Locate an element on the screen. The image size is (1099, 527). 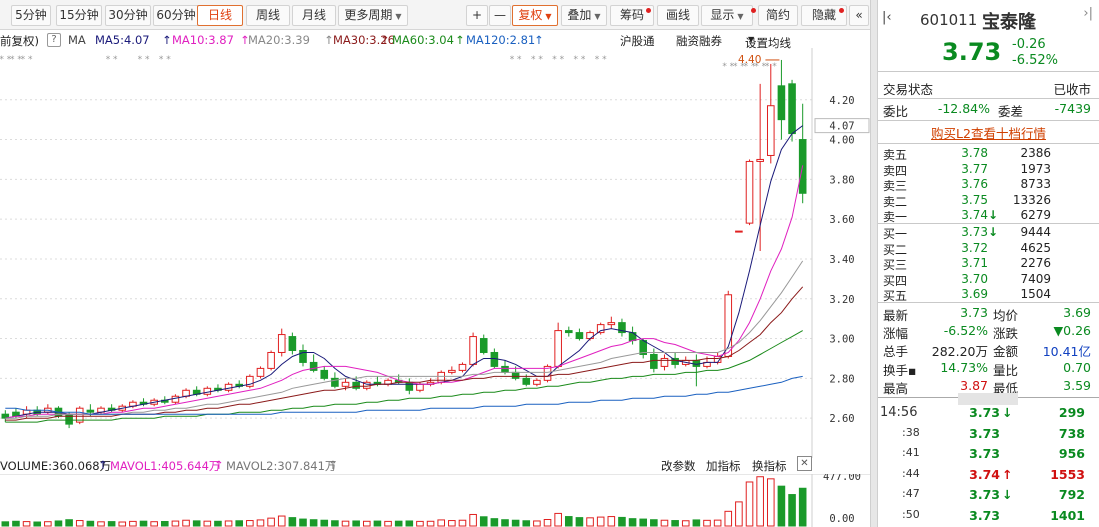
period-60min-tab: 60分钟 is located at coordinates (176, 15).